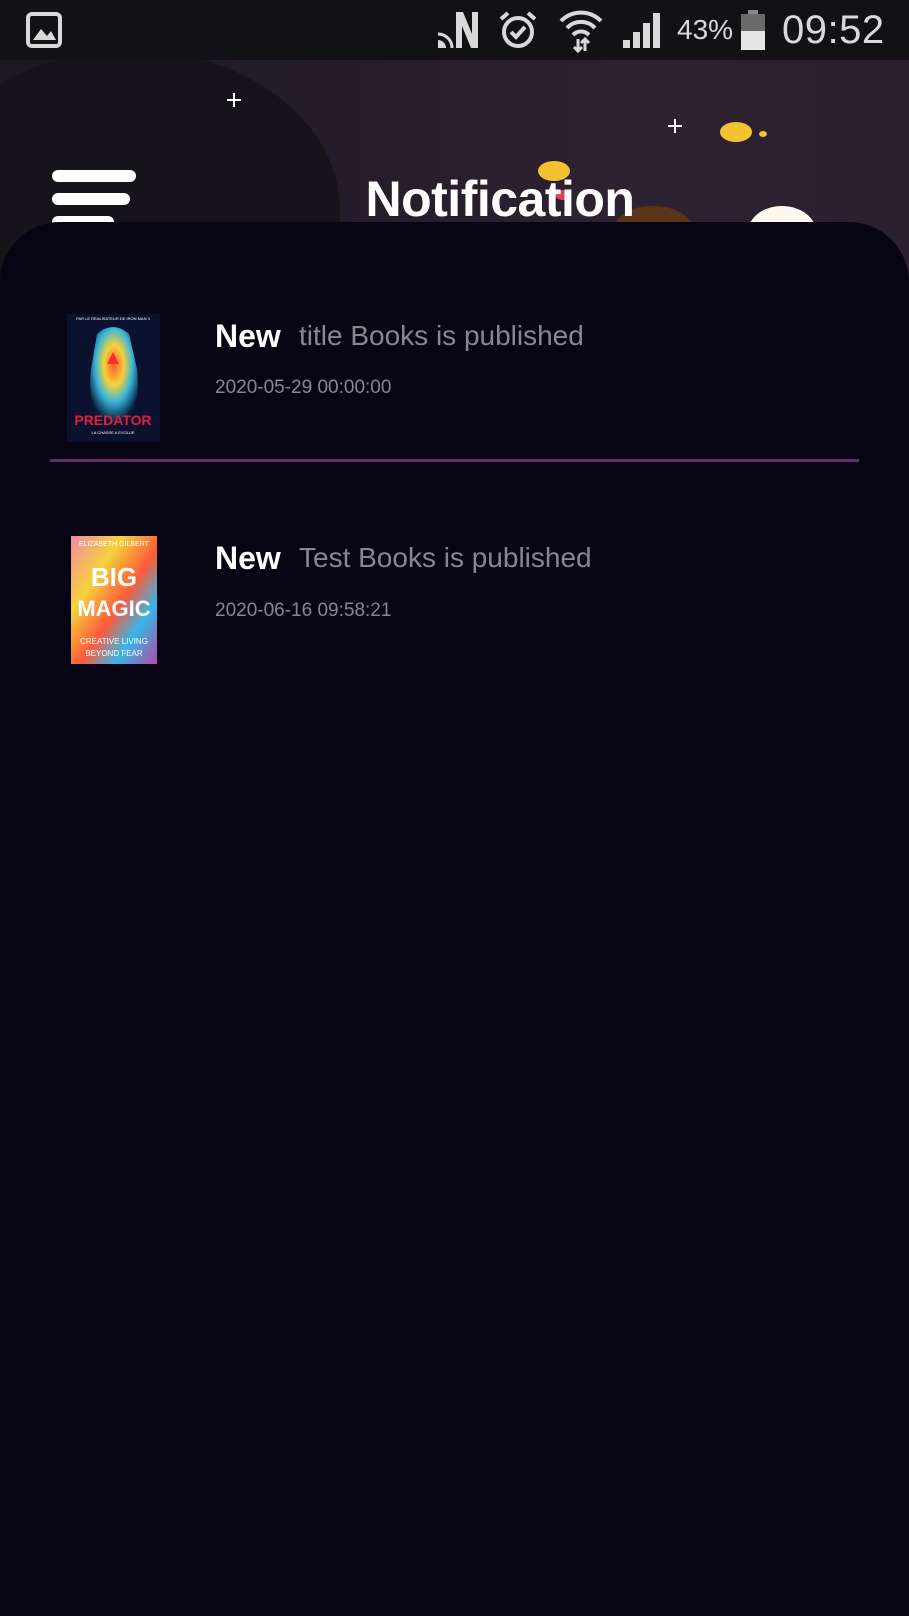 This screenshot has width=909, height=1616. What do you see at coordinates (303, 610) in the screenshot?
I see `notification-date: 2020-06-16 09:58:21` at bounding box center [303, 610].